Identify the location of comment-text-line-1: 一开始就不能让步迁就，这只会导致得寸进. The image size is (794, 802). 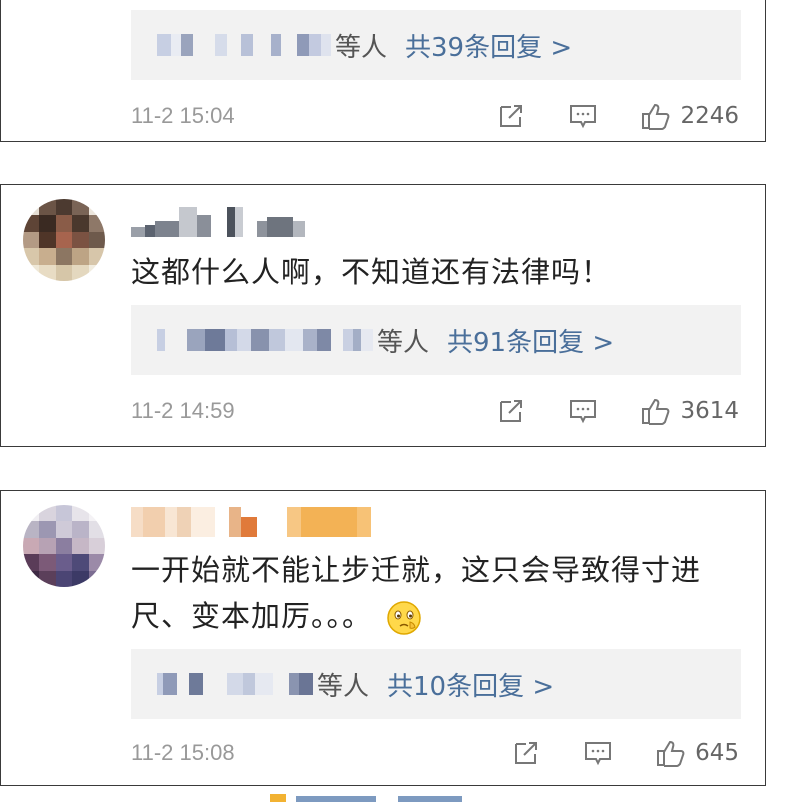
(416, 570).